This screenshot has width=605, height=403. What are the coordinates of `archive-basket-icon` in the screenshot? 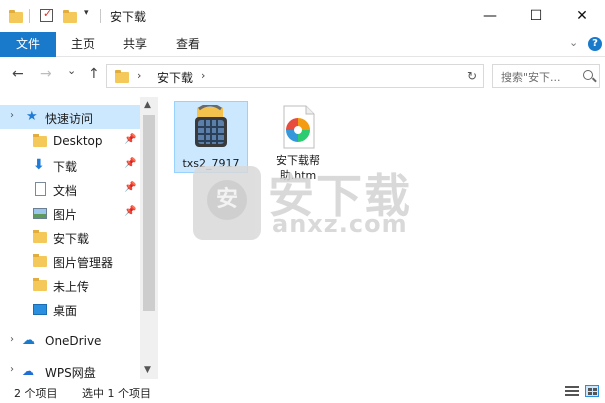 It's located at (211, 126).